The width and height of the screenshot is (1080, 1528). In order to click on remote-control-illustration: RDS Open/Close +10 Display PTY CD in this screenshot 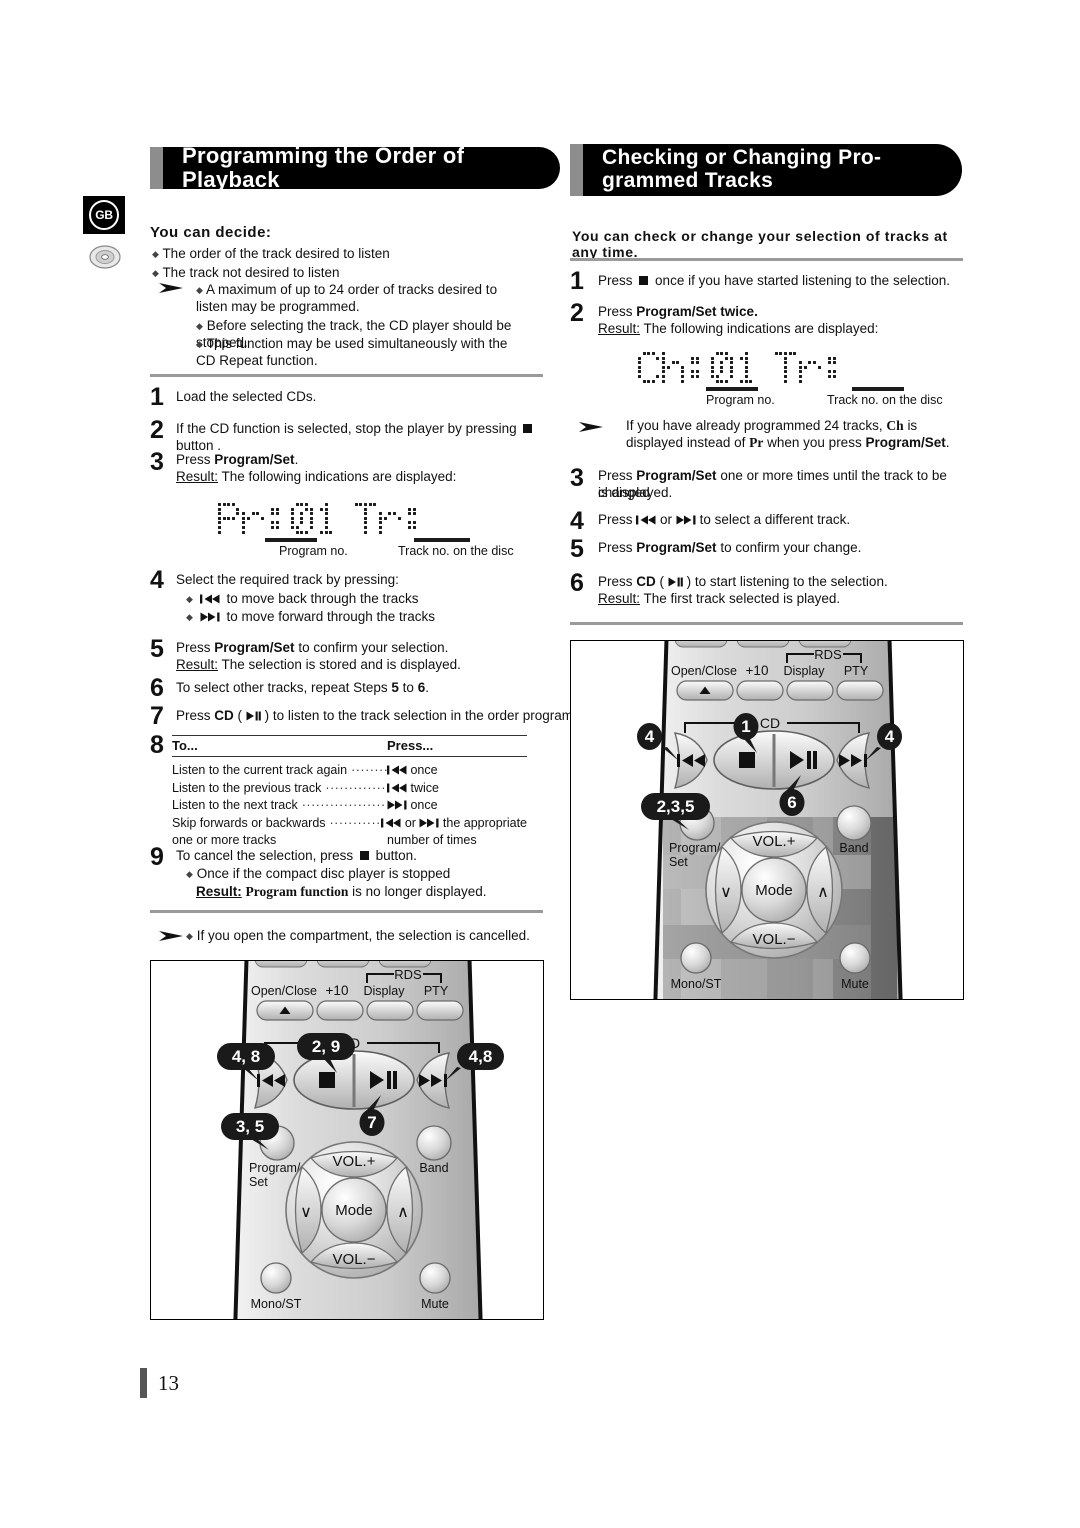, I will do `click(770, 820)`.